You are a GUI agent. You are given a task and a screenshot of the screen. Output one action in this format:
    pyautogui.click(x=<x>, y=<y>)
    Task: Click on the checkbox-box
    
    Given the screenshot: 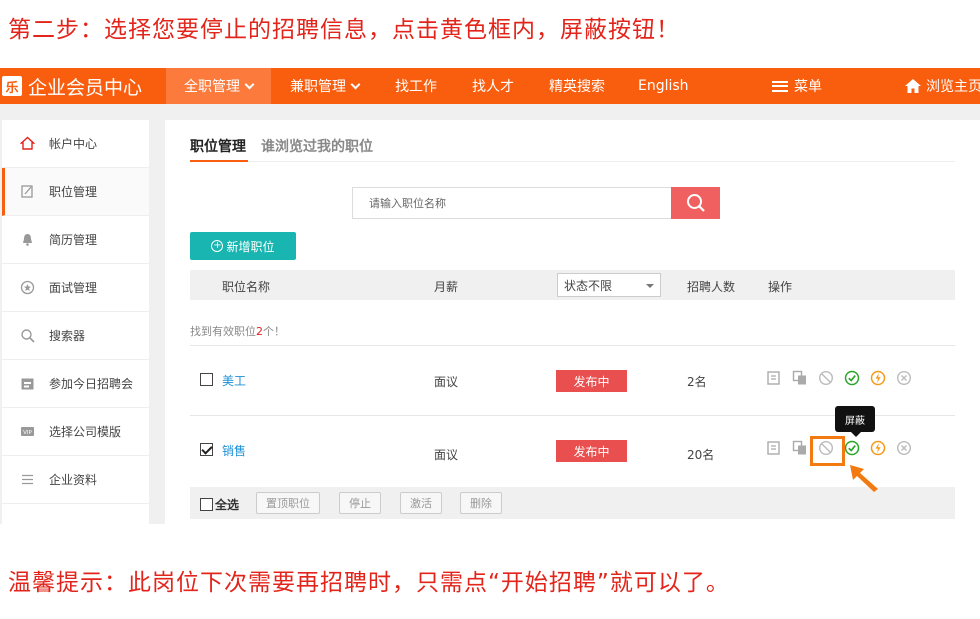 What is the action you would take?
    pyautogui.click(x=206, y=504)
    